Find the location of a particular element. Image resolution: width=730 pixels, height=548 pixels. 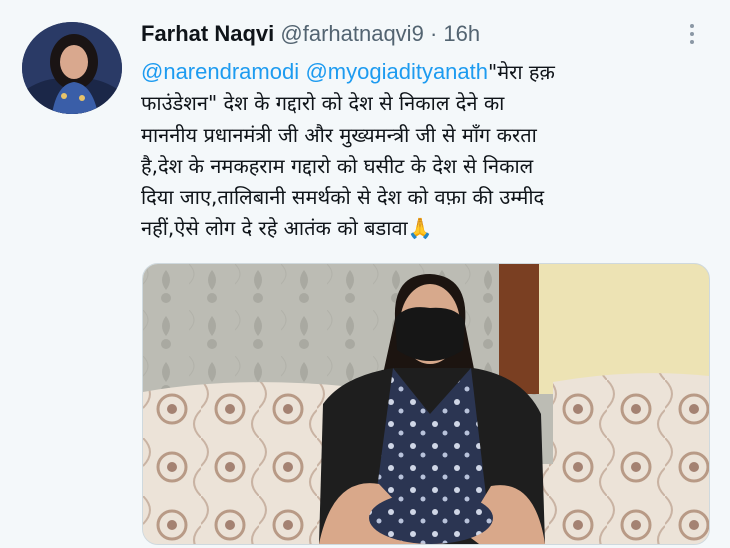

timestamp: 16h is located at coordinates (461, 33).